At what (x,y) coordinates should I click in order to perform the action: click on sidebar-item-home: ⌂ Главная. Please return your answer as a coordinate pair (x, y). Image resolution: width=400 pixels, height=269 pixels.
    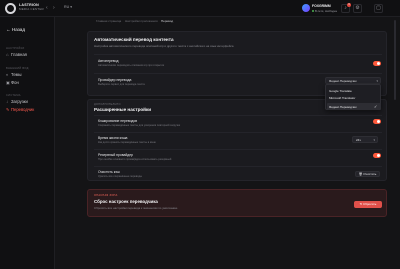
    Looking at the image, I should click on (16, 55).